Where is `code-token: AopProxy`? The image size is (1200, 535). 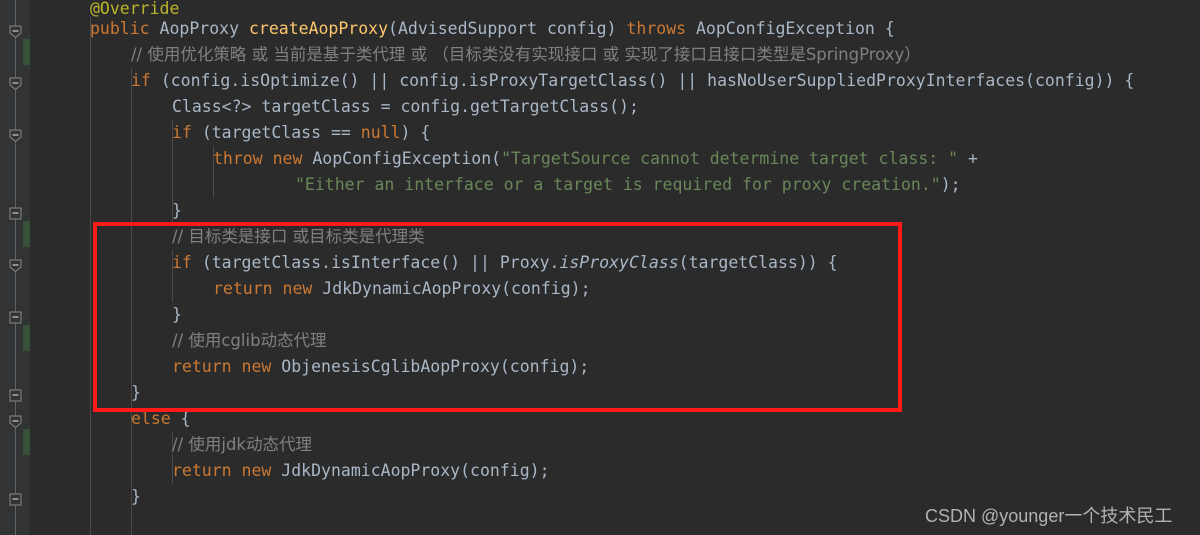 code-token: AopProxy is located at coordinates (204, 28).